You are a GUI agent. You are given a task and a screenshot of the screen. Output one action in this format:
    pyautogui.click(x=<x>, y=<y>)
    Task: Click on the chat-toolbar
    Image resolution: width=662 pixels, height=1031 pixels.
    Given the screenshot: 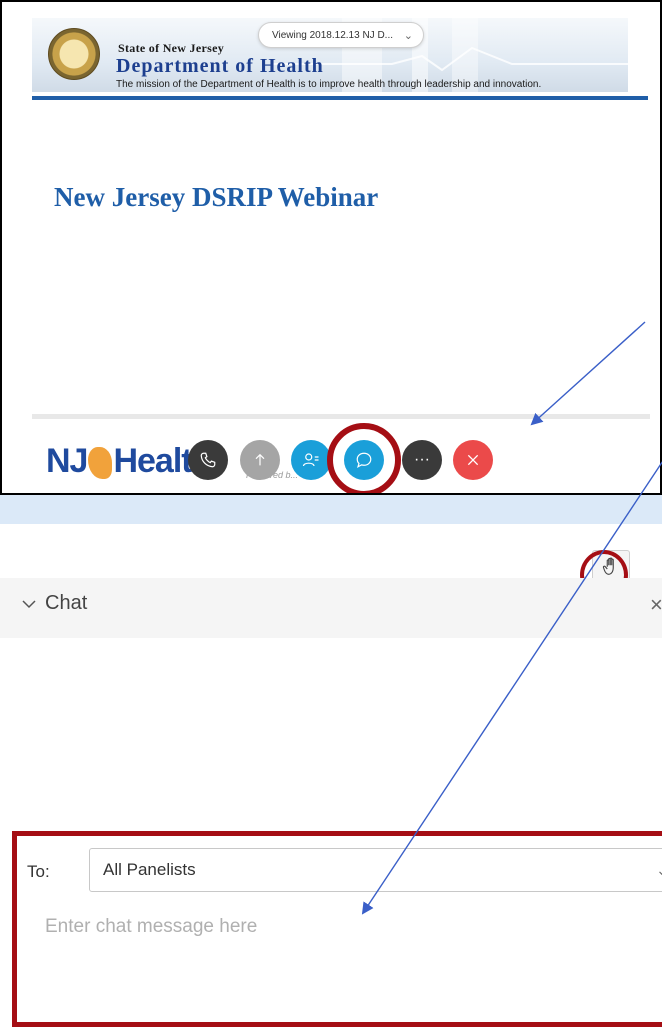 What is the action you would take?
    pyautogui.click(x=331, y=562)
    